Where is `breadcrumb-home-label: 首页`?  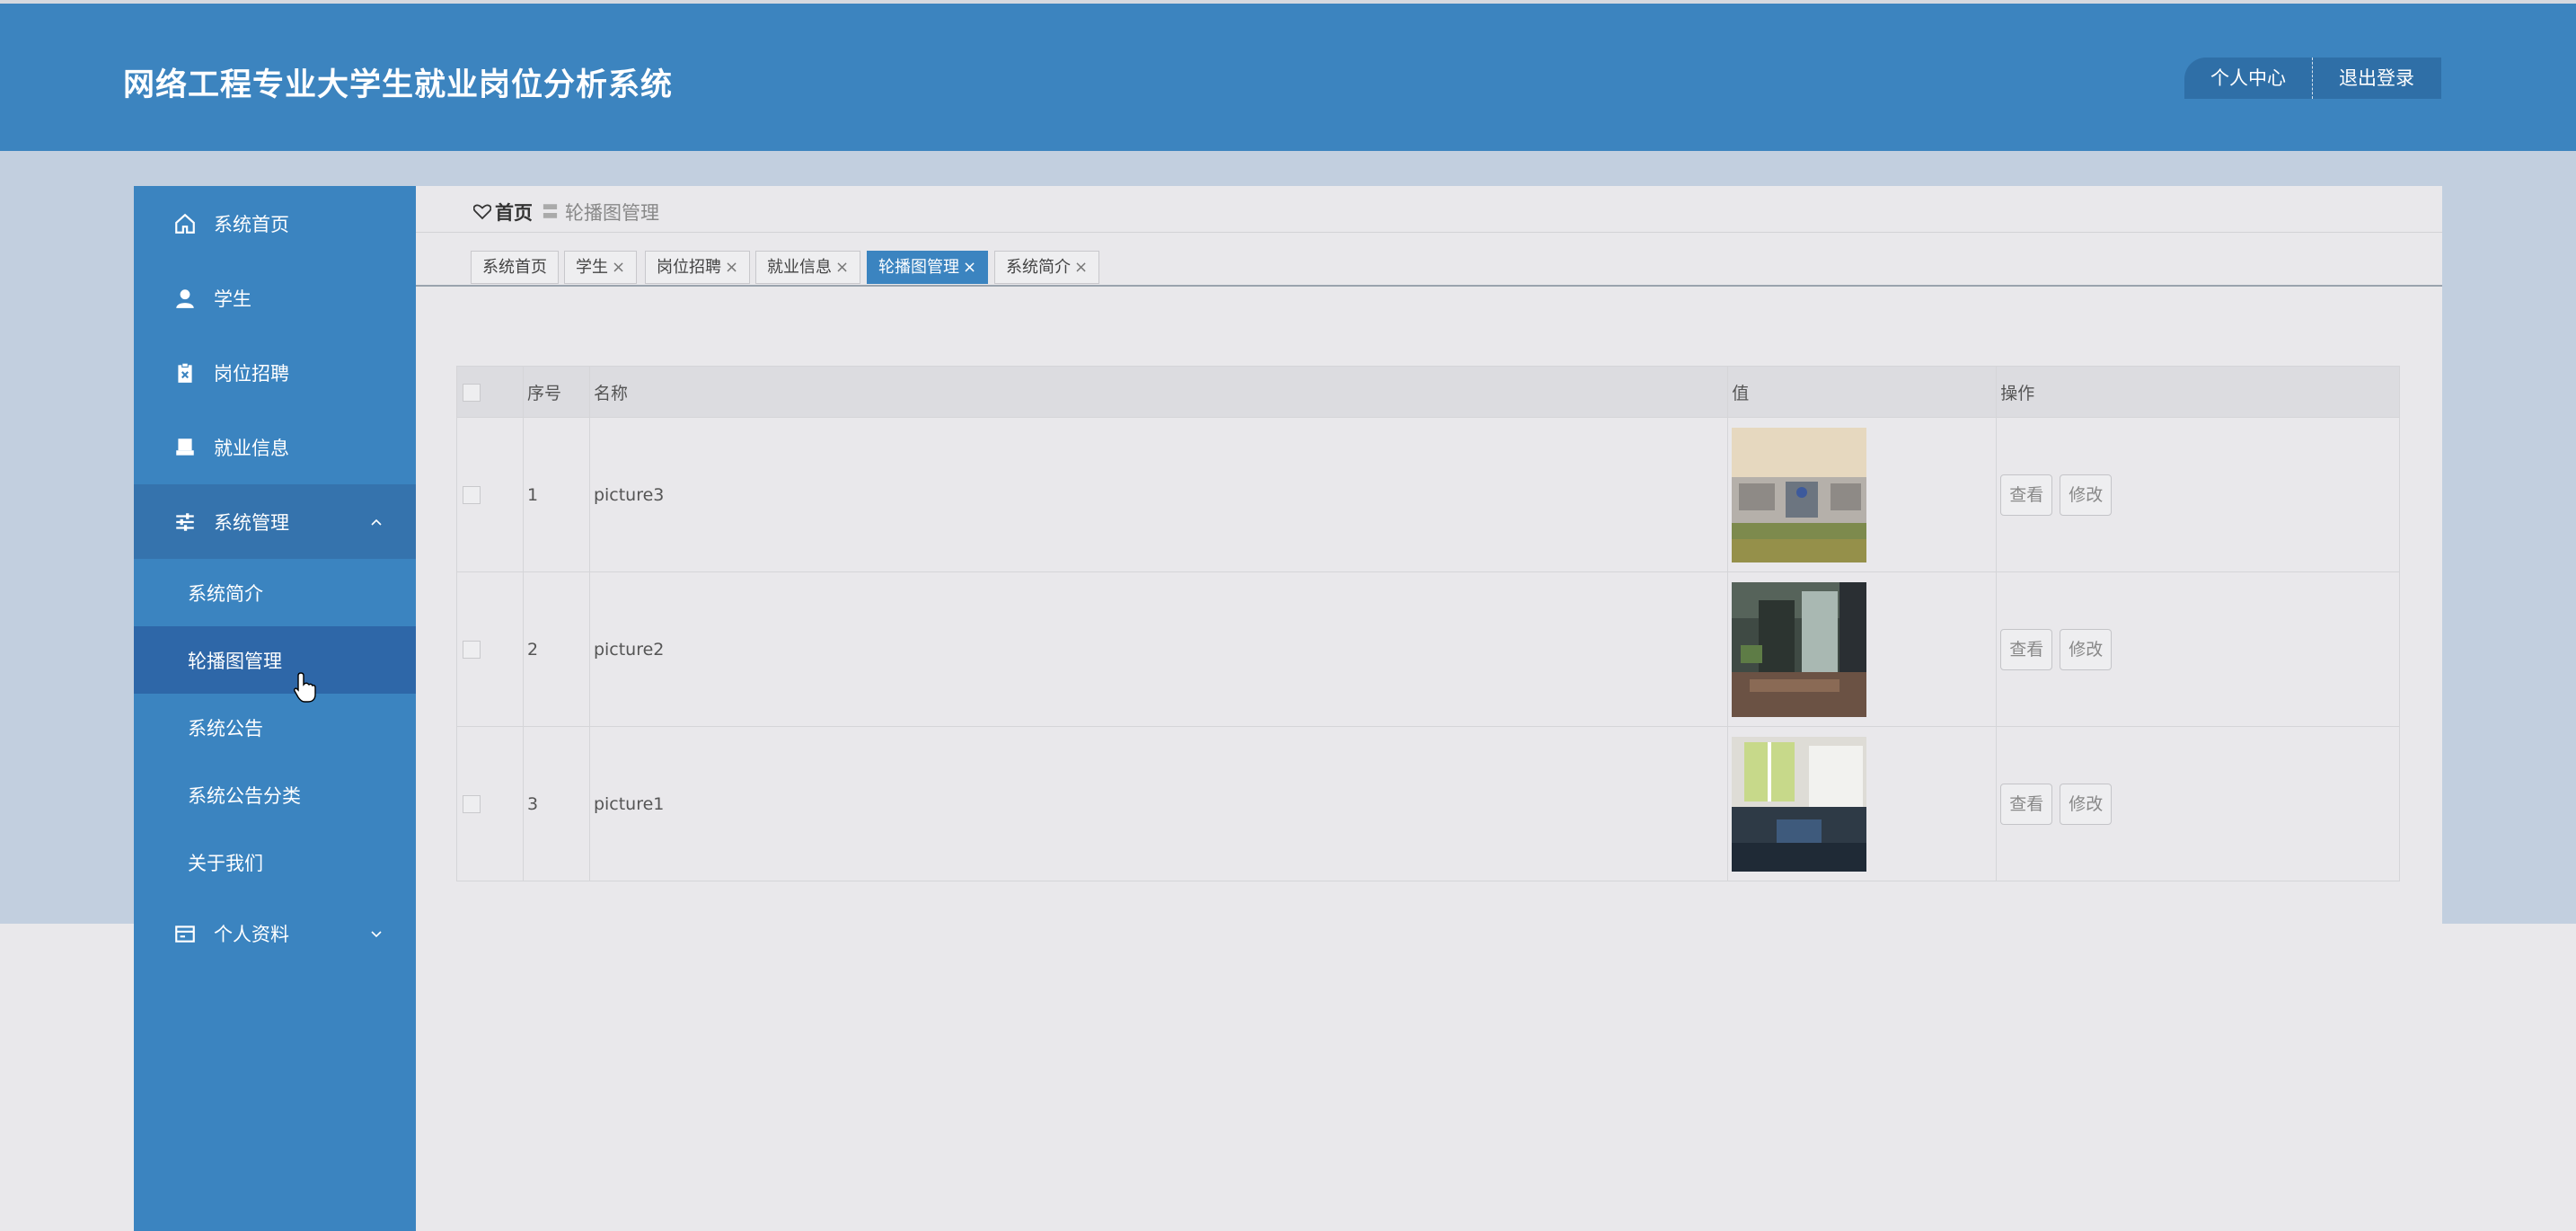
breadcrumb-home-label: 首页 is located at coordinates (514, 213).